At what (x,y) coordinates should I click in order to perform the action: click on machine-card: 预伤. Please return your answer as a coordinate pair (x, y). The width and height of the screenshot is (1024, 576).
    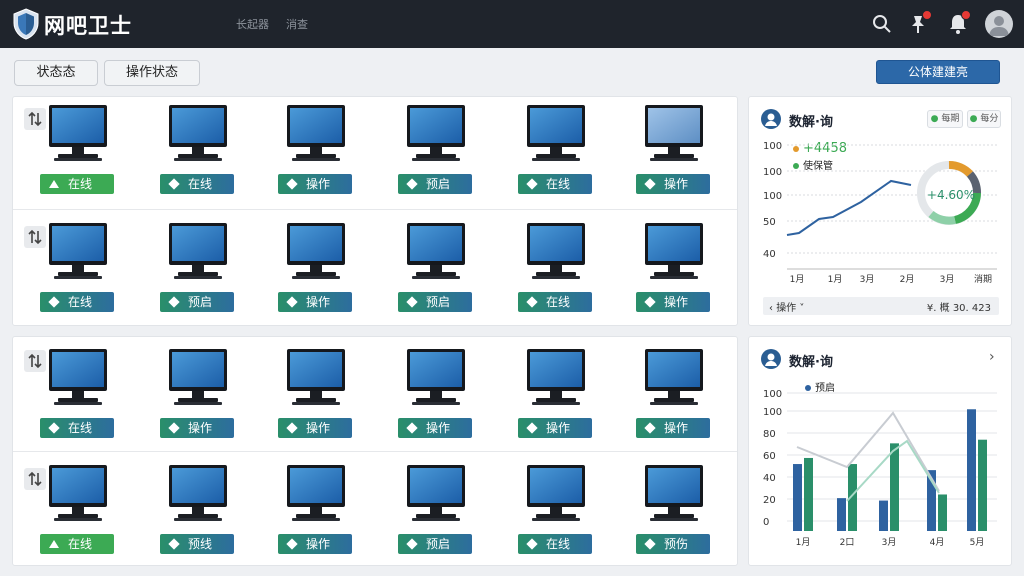
    Looking at the image, I should click on (674, 514).